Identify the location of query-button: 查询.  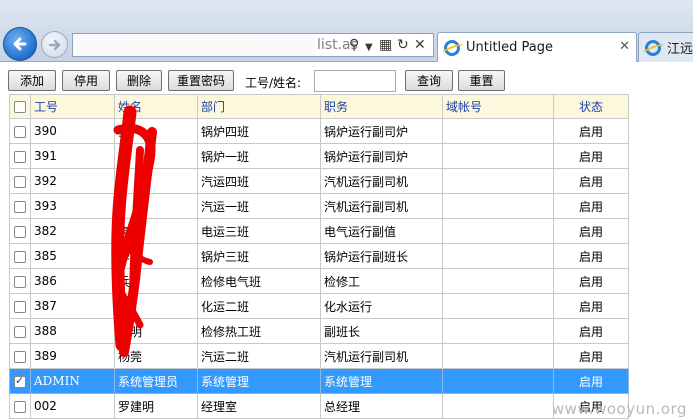
(429, 80).